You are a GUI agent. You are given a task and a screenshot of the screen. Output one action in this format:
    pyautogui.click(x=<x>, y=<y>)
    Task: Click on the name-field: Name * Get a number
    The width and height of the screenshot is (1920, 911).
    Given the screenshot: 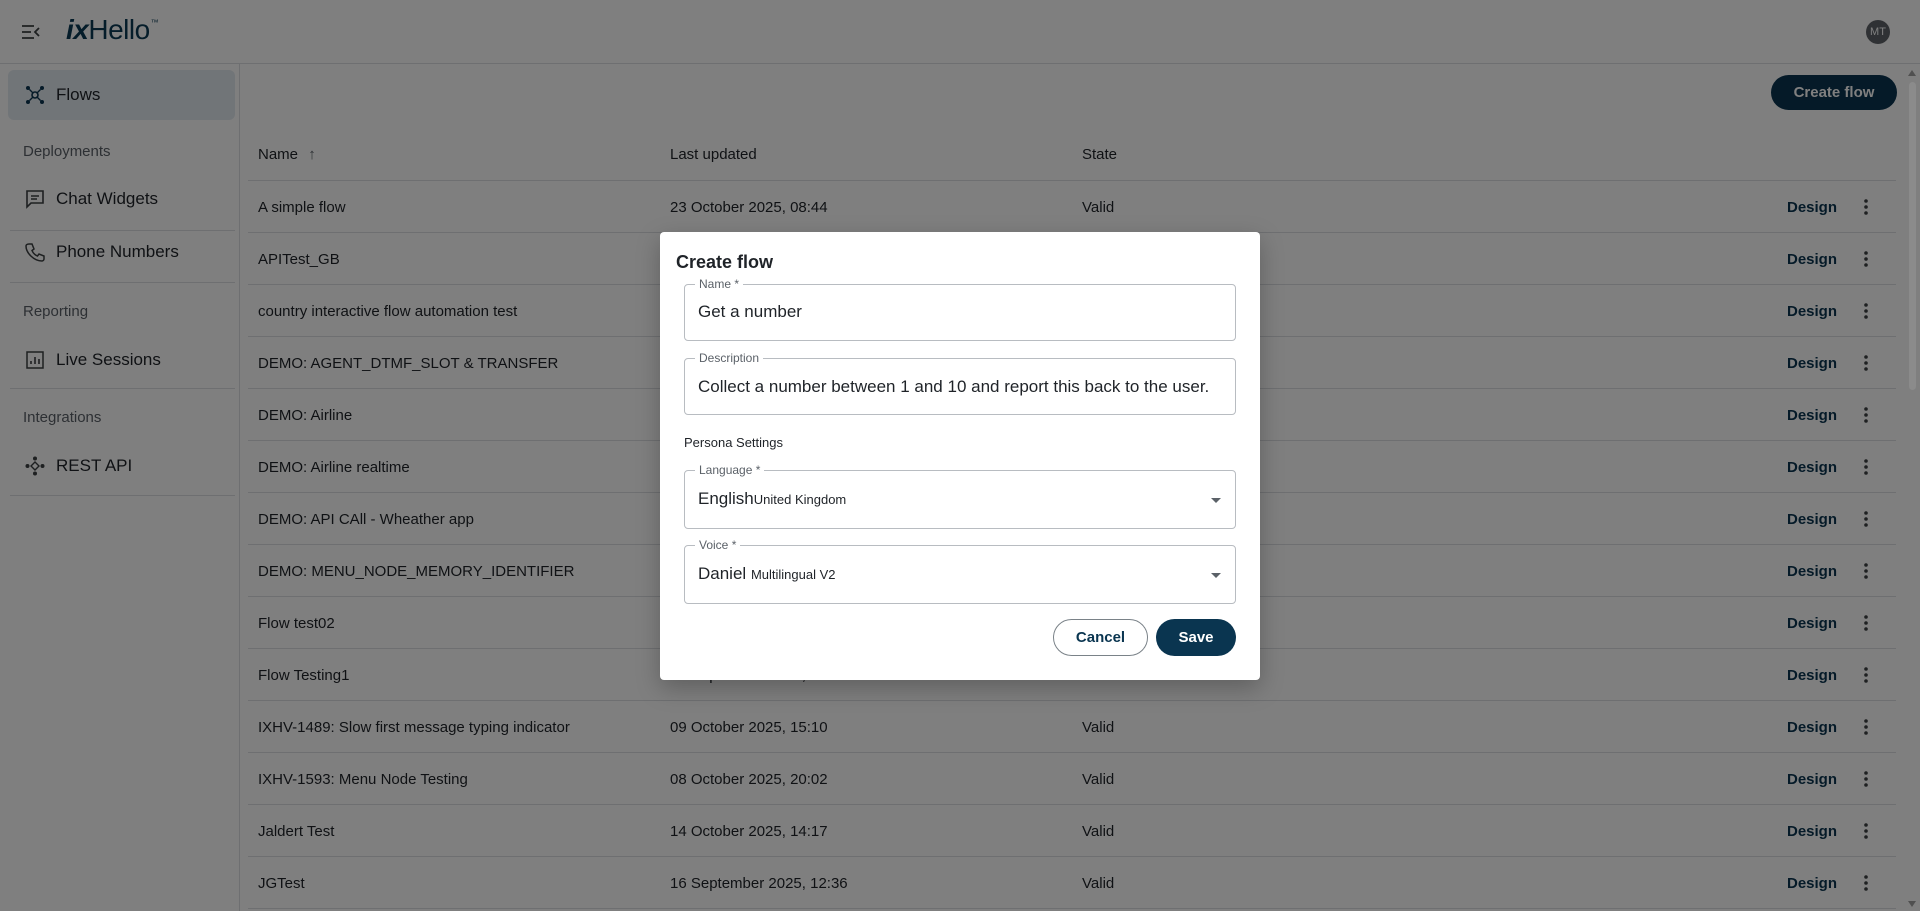 What is the action you would take?
    pyautogui.click(x=960, y=309)
    